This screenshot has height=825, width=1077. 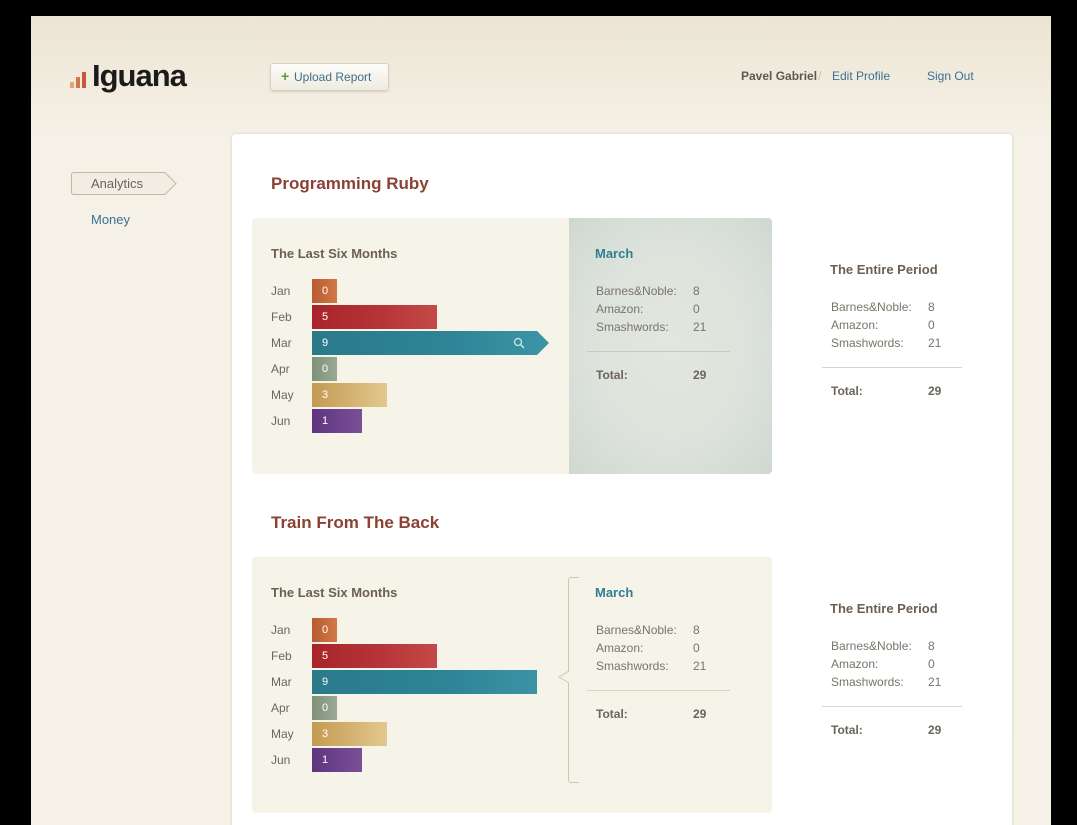 I want to click on plus-icon: +, so click(x=285, y=76).